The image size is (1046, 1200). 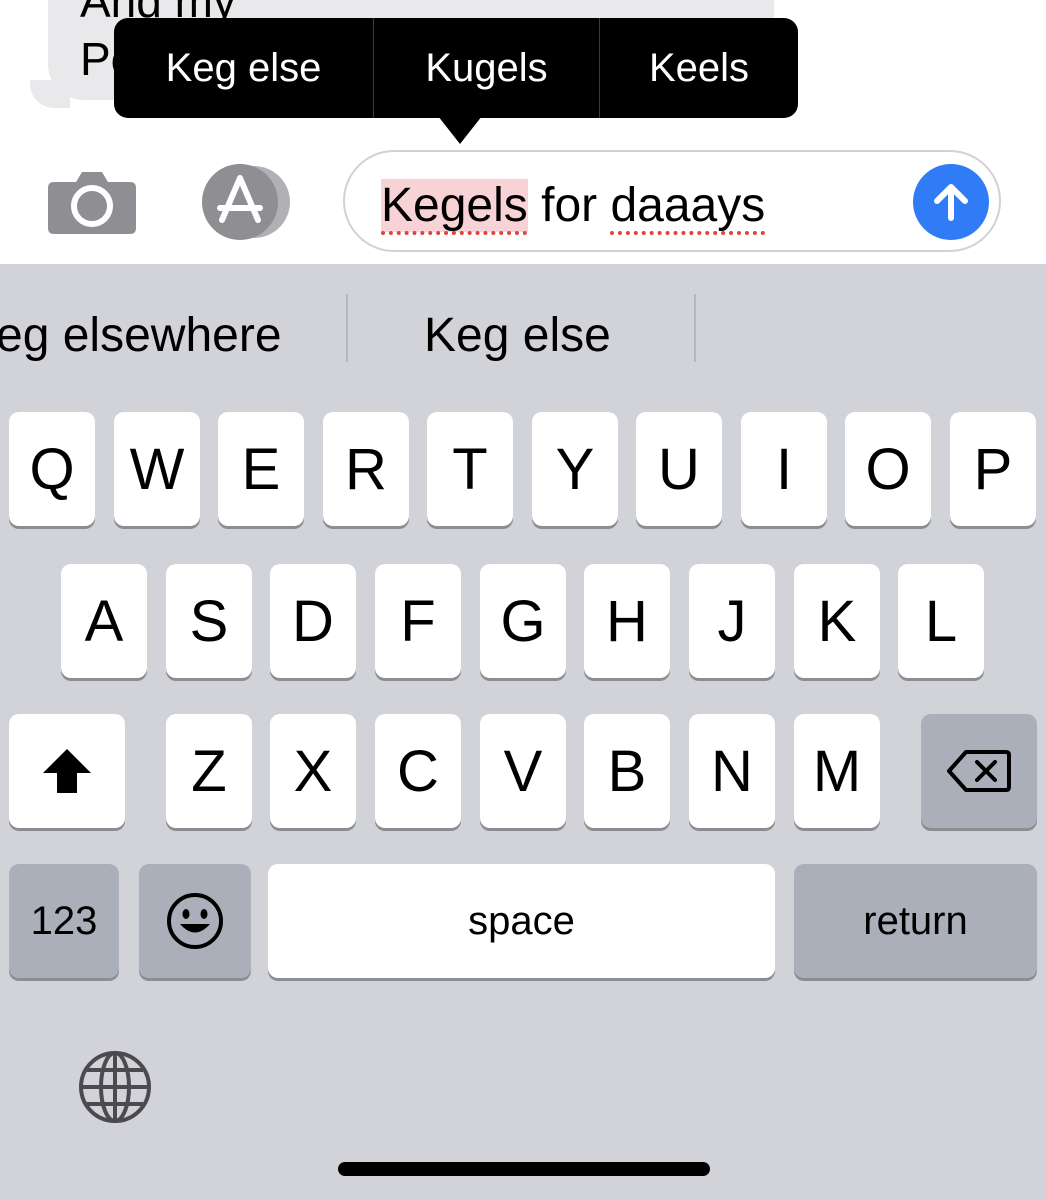 What do you see at coordinates (92, 201) in the screenshot?
I see `camera-icon` at bounding box center [92, 201].